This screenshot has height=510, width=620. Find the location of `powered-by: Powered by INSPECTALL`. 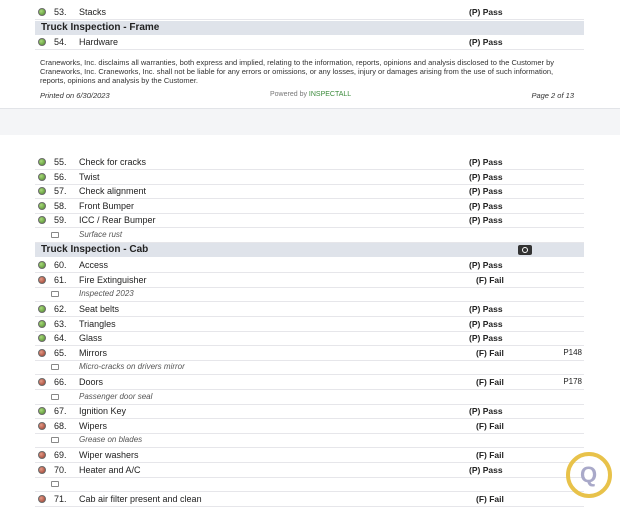

powered-by: Powered by INSPECTALL is located at coordinates (311, 94).